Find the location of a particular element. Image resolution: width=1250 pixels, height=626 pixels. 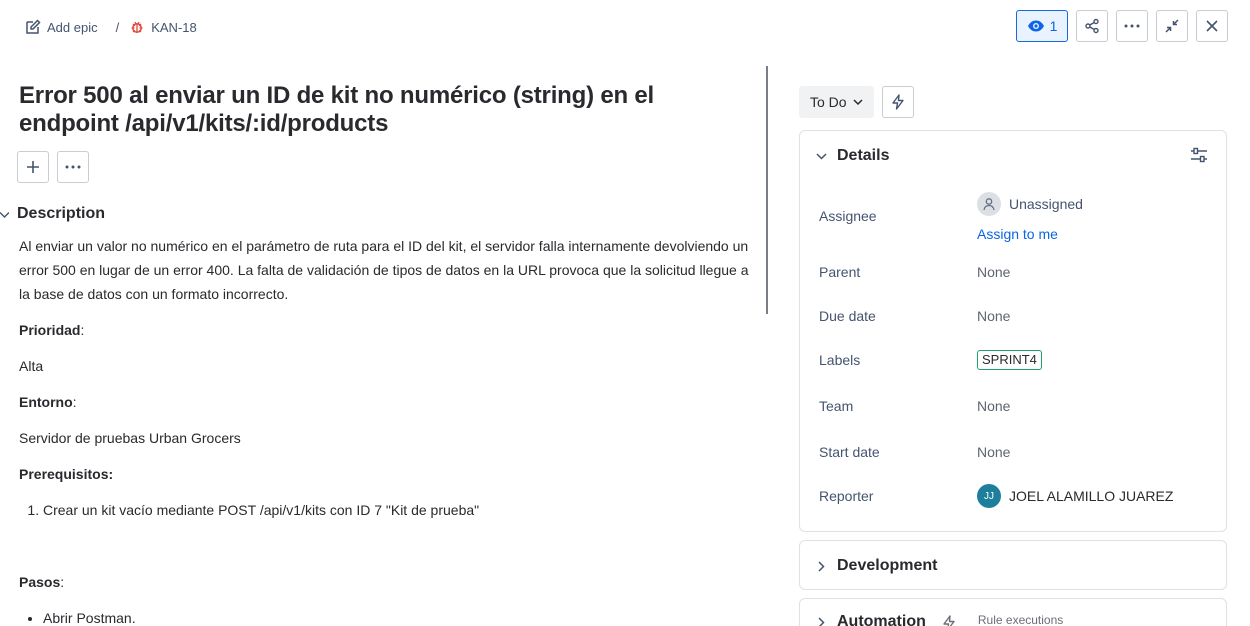

close-button is located at coordinates (1212, 26).